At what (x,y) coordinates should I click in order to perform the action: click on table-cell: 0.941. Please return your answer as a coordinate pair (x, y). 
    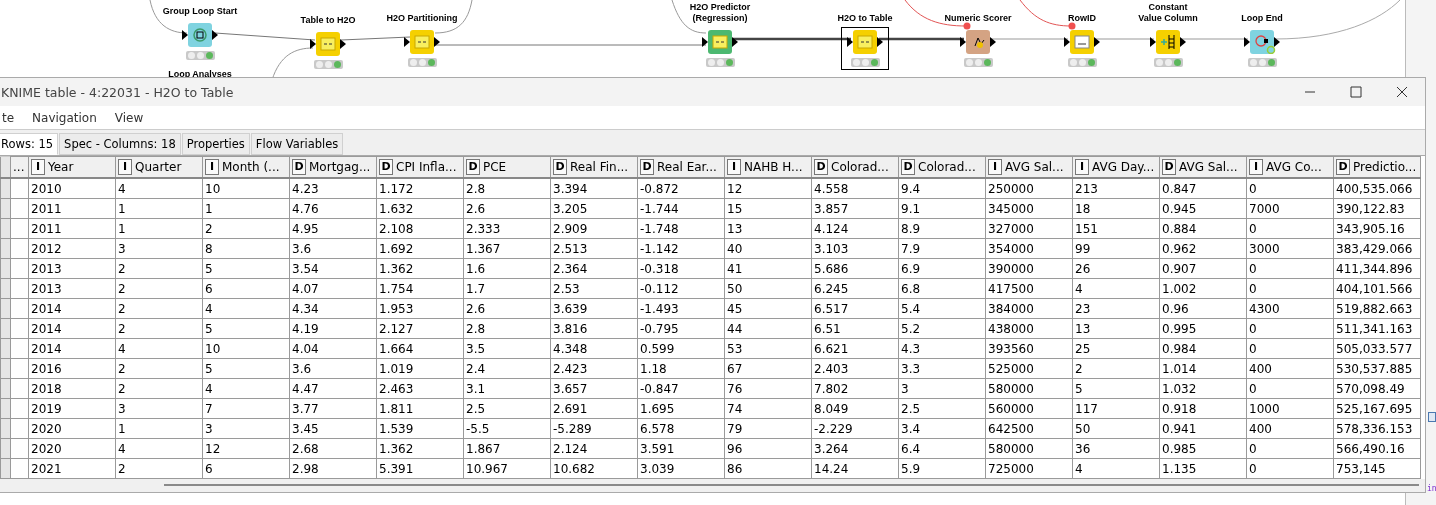
    Looking at the image, I should click on (1203, 428).